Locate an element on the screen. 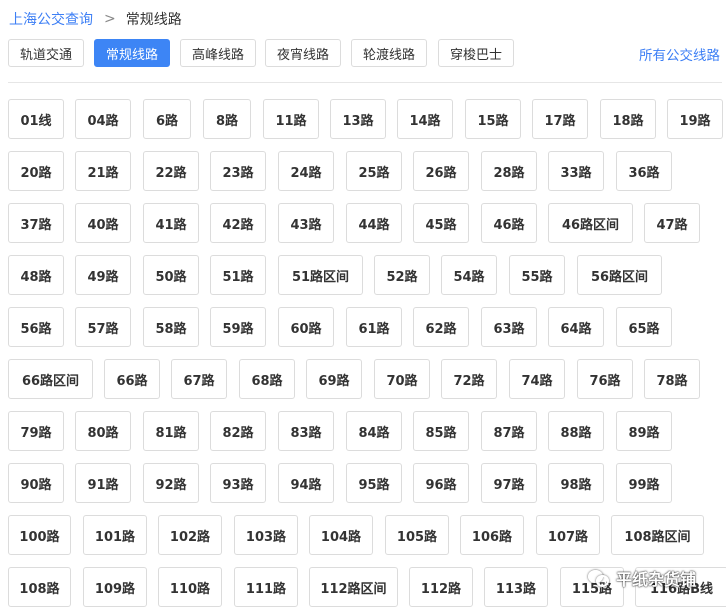 Image resolution: width=726 pixels, height=610 pixels. route-button: 82路 is located at coordinates (238, 431).